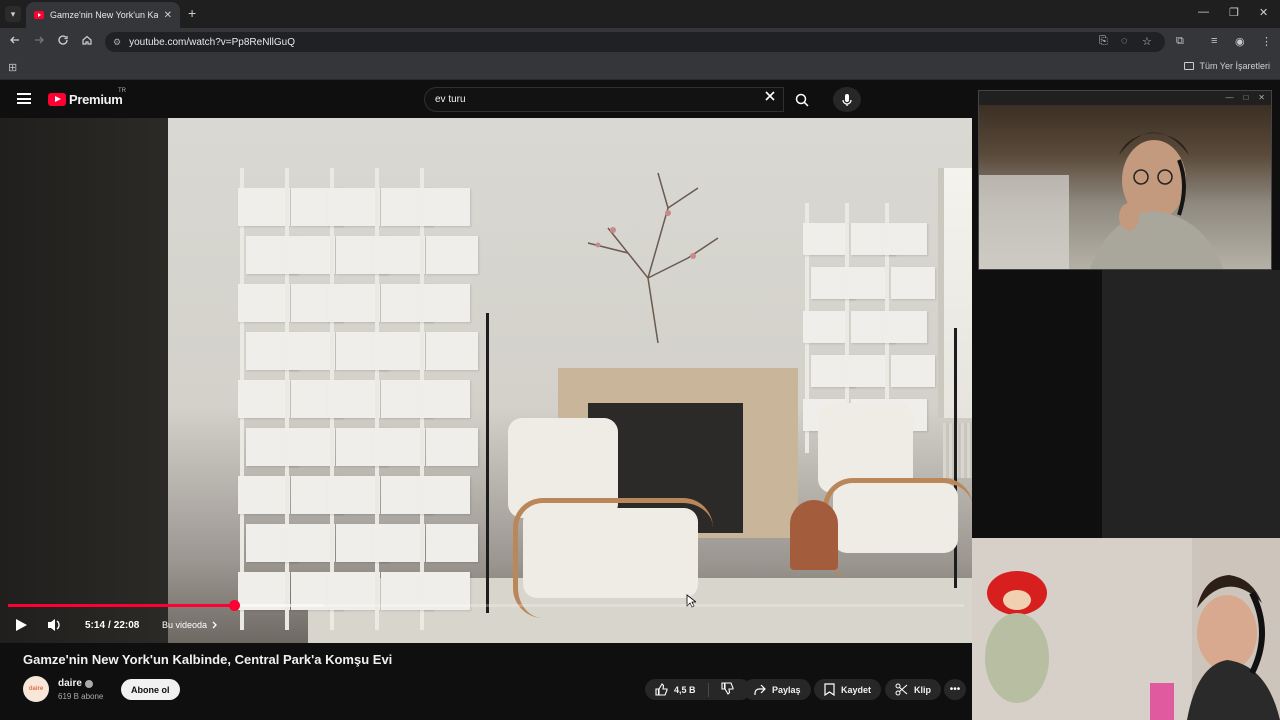  Describe the element at coordinates (1191, 404) in the screenshot. I see `recommendations-area` at that location.